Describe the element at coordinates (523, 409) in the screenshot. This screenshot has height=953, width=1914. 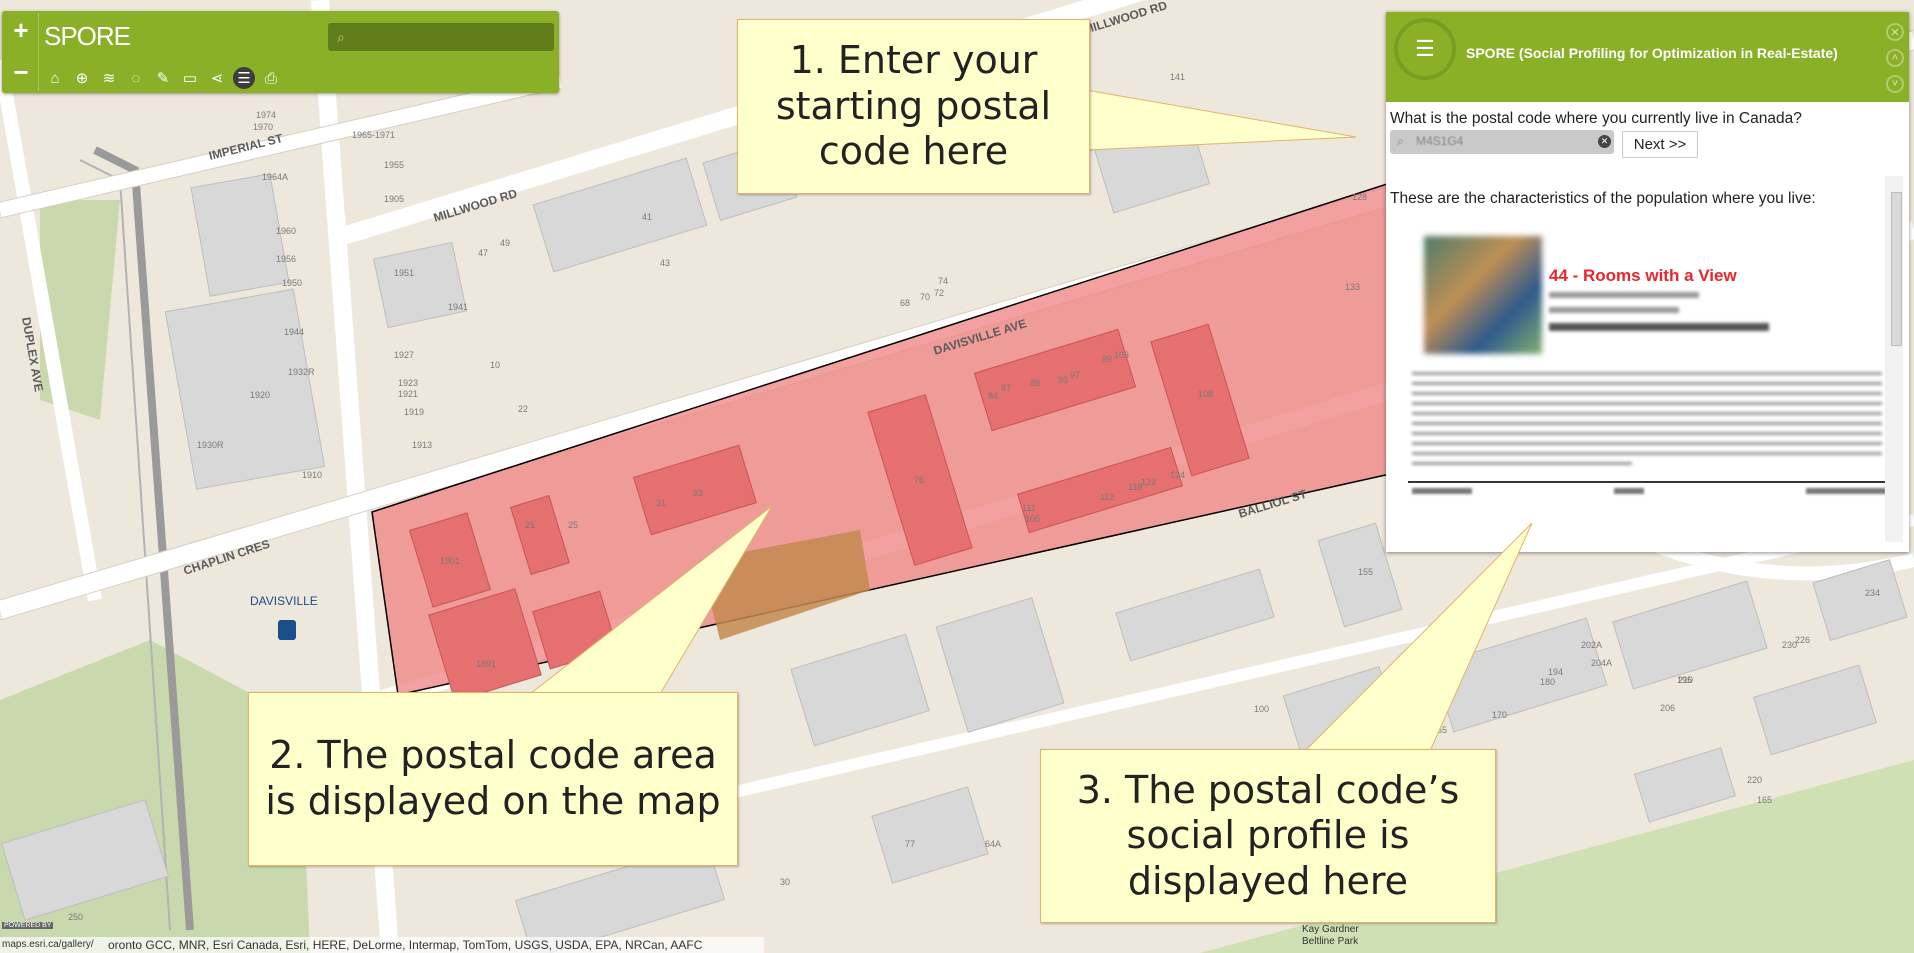
I see `address-number: 22` at that location.